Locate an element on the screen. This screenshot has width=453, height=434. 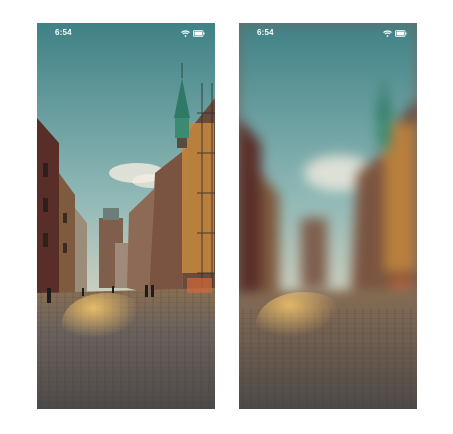
sharp-foreground is located at coordinates (328, 349).